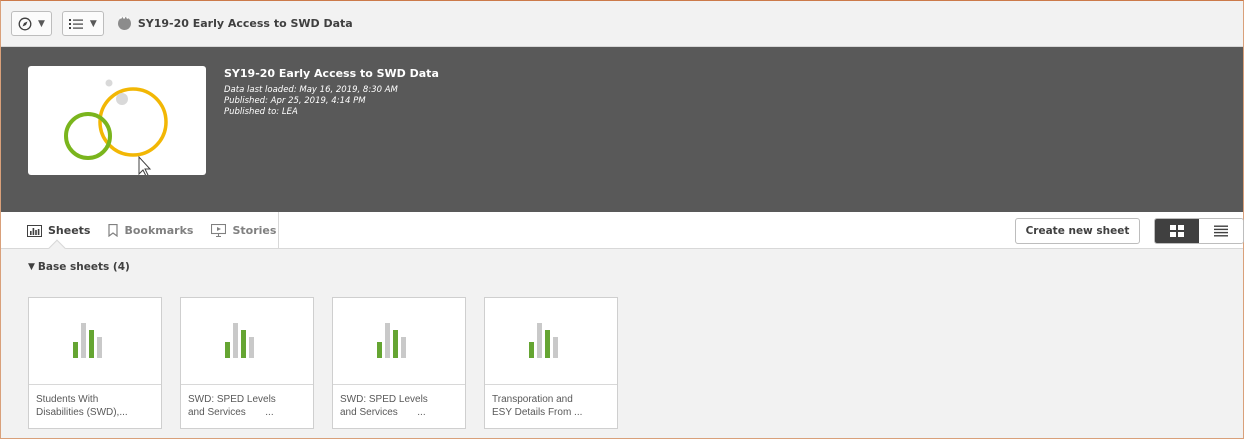  I want to click on app-title: SY19-20 Early Access to SWD Data, so click(235, 22).